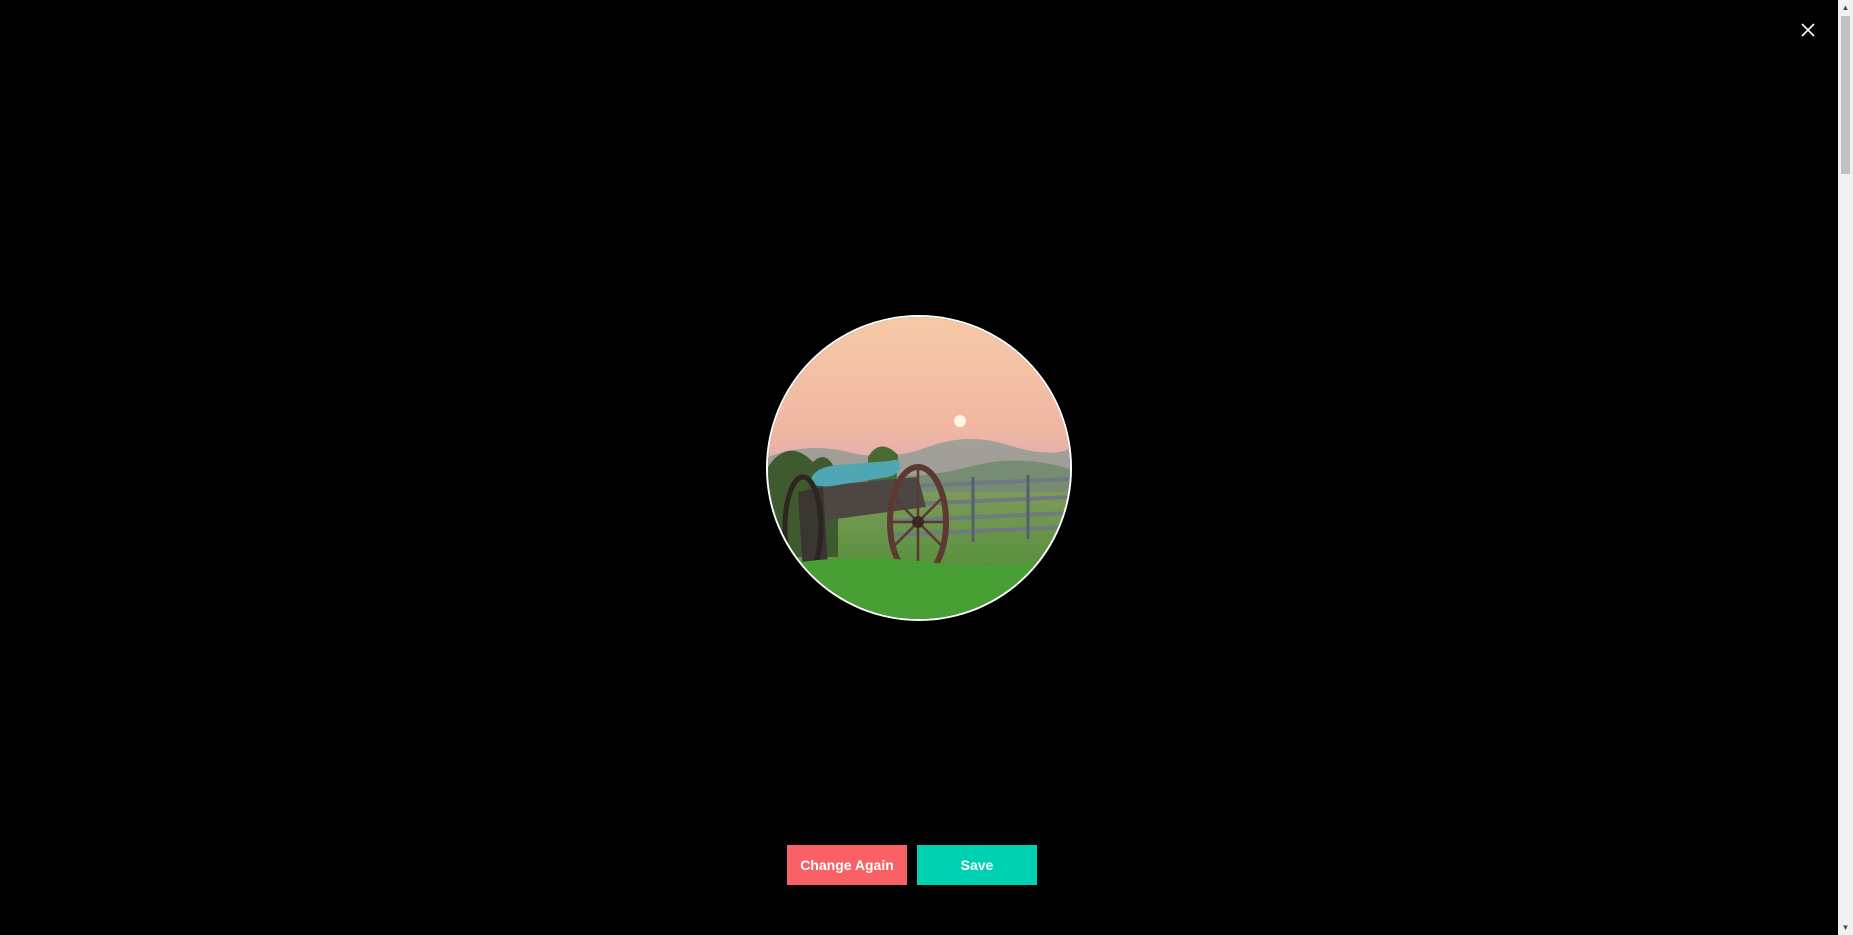 Image resolution: width=1853 pixels, height=935 pixels. I want to click on scroll-up-arrow-icon: ▲, so click(1845, 7).